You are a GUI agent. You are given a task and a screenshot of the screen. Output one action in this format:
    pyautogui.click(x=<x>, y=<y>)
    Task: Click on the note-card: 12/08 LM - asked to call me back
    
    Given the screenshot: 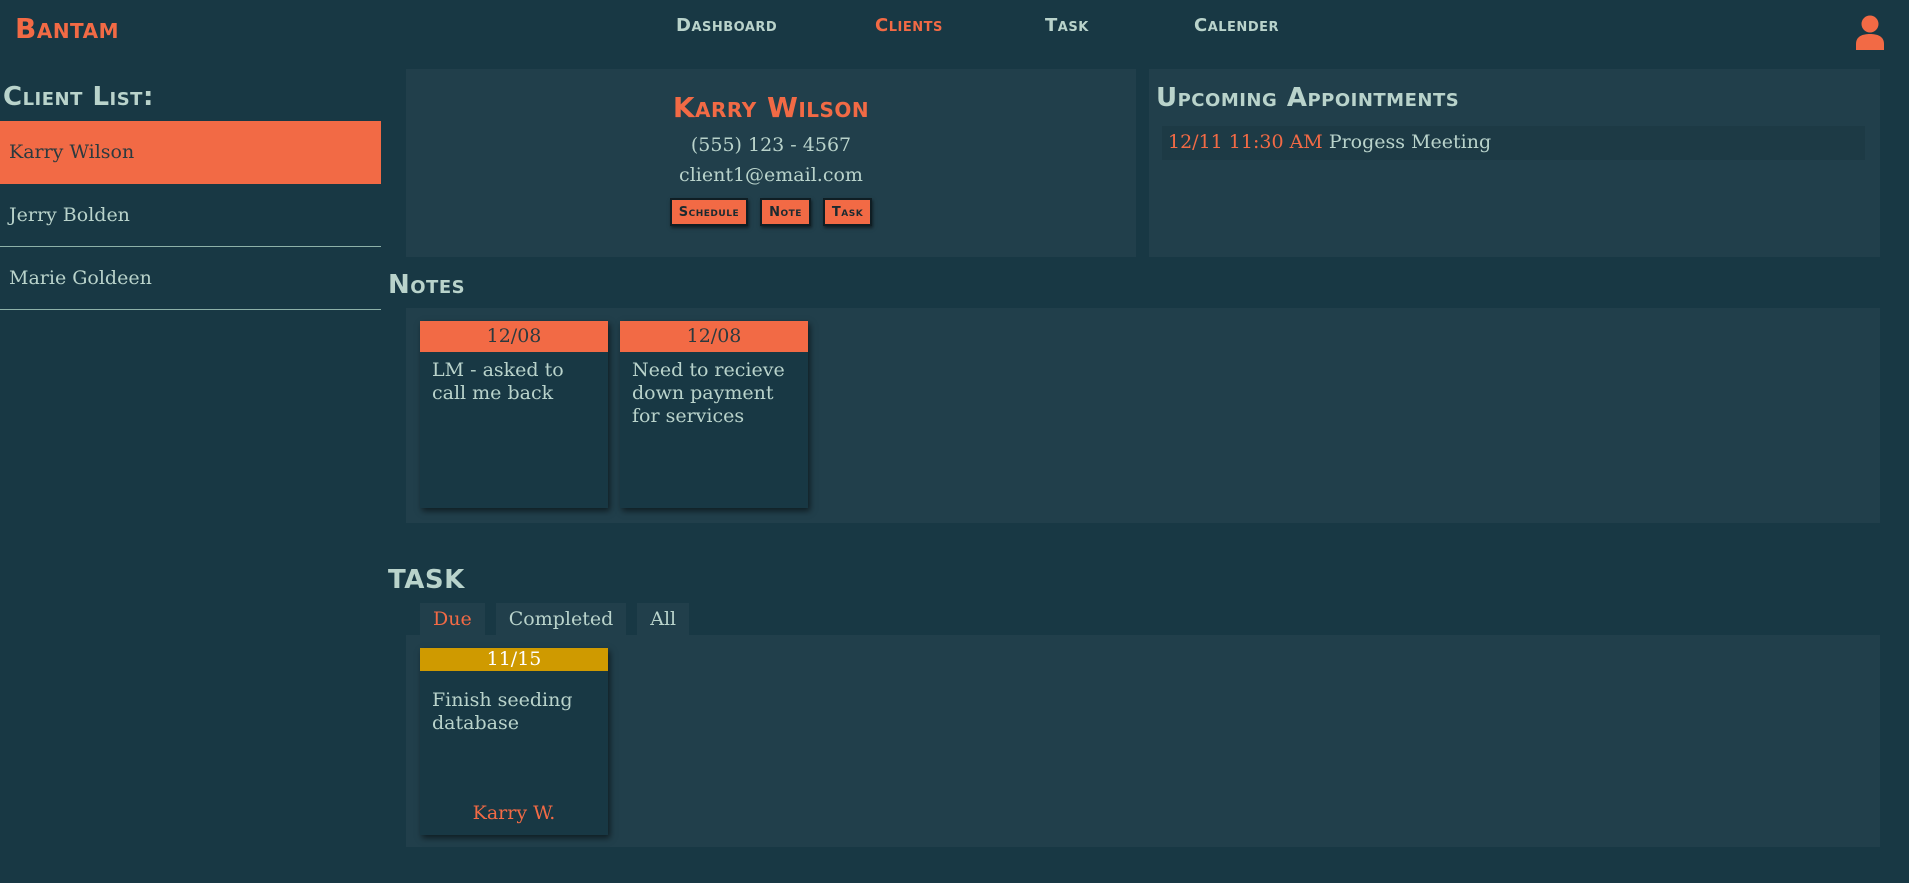 What is the action you would take?
    pyautogui.click(x=514, y=414)
    